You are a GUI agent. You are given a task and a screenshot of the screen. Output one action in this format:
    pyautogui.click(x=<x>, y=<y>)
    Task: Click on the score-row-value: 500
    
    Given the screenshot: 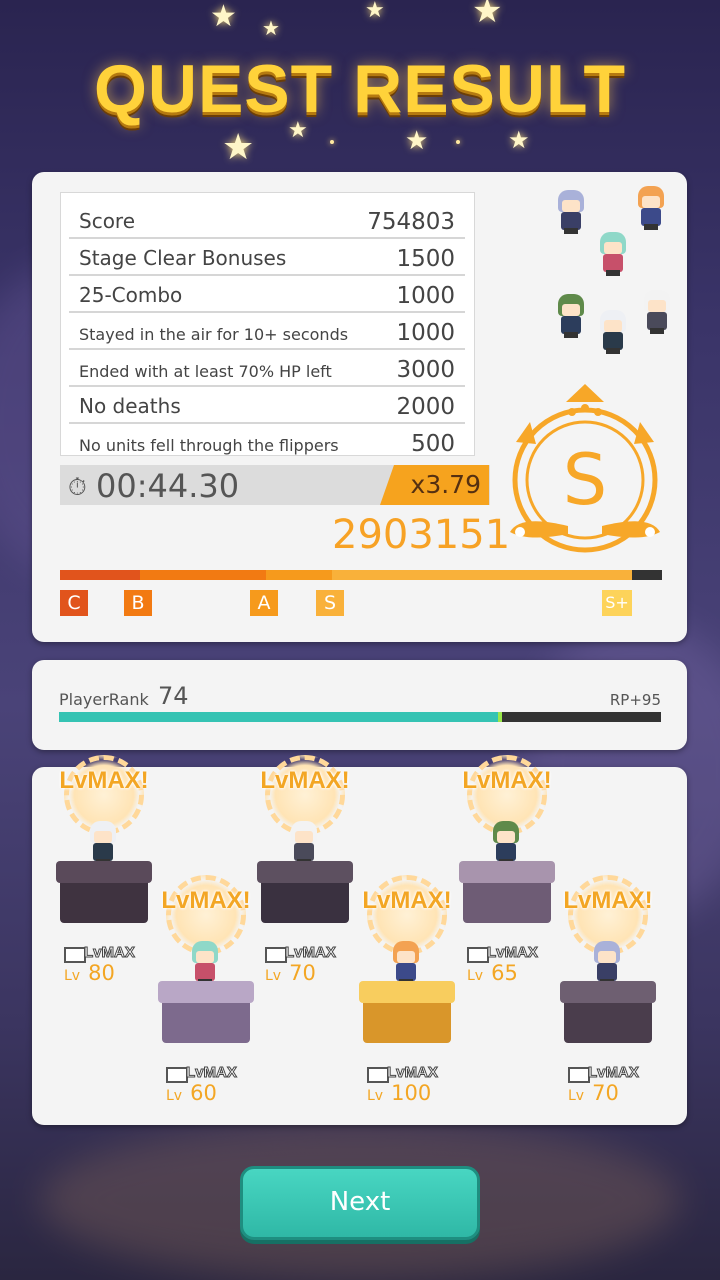 What is the action you would take?
    pyautogui.click(x=433, y=444)
    